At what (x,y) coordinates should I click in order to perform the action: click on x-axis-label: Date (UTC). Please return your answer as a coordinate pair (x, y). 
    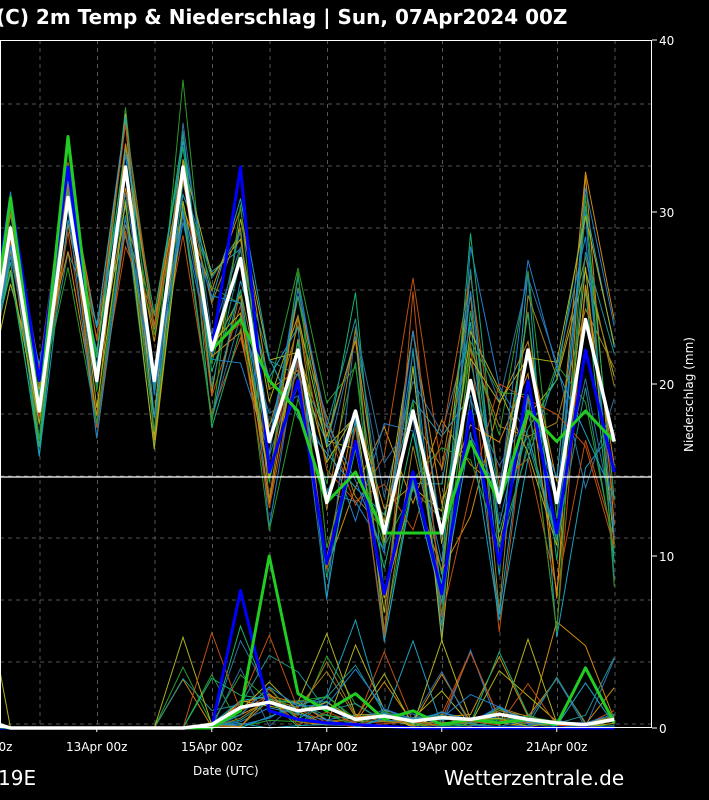
    Looking at the image, I should click on (226, 771).